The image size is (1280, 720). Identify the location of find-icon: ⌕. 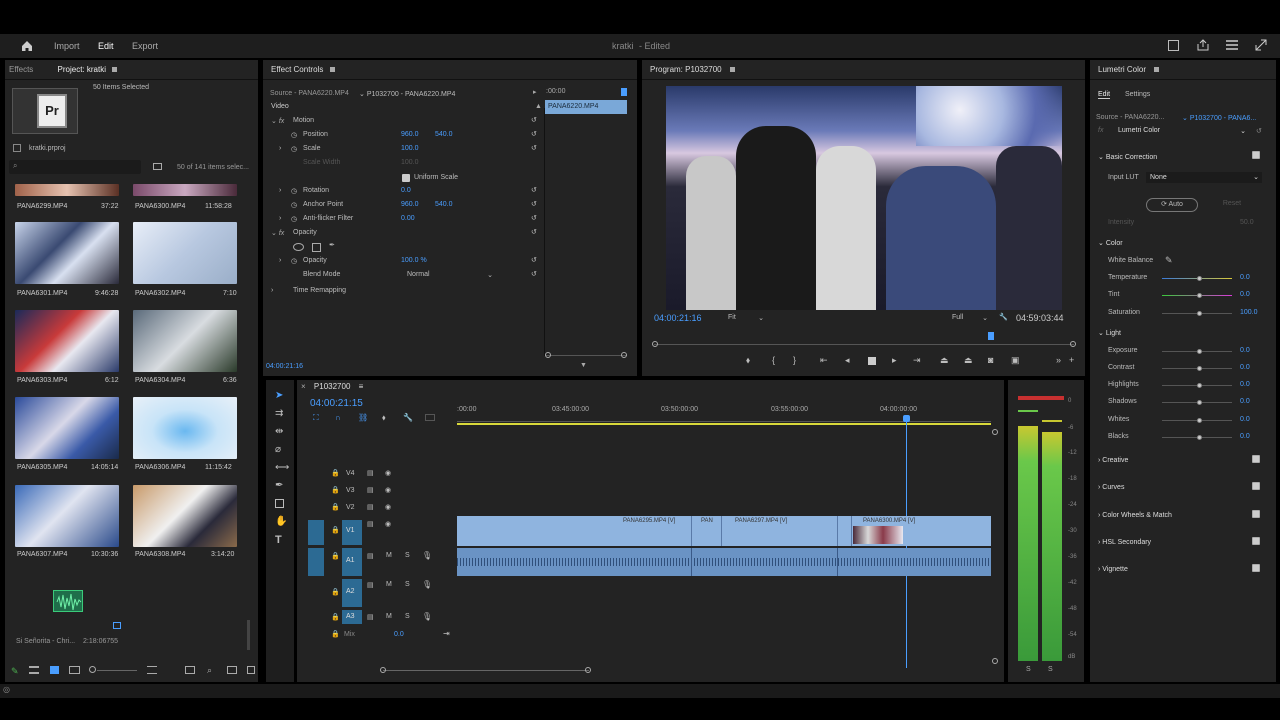
(209, 670).